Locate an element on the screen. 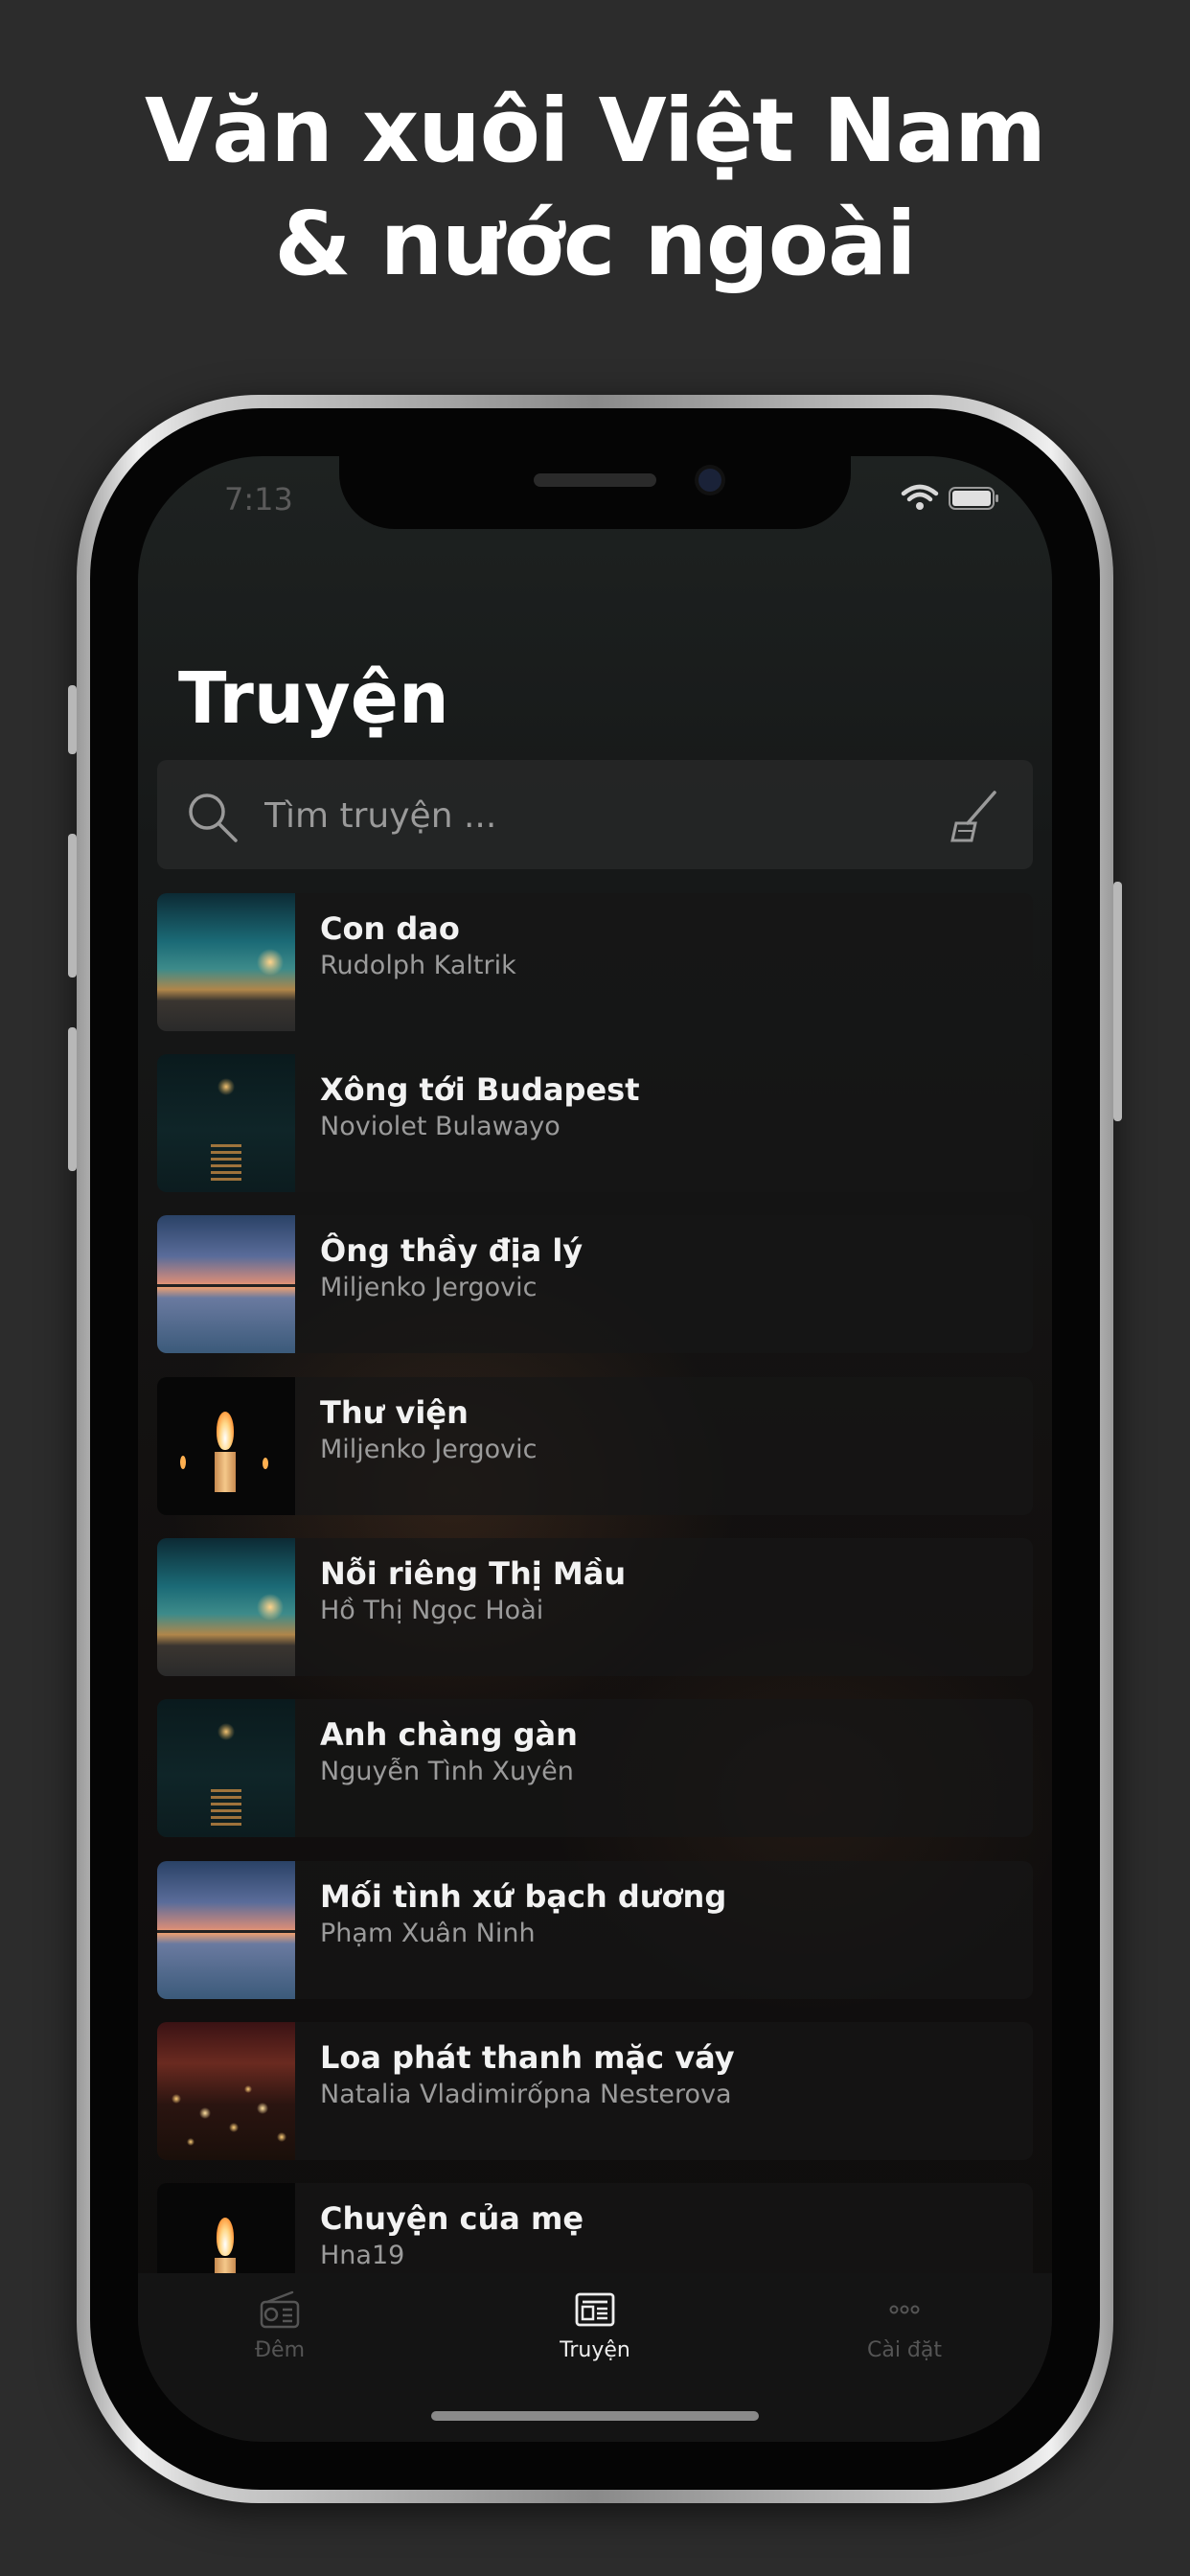 This screenshot has height=2576, width=1190. promo-headline: Văn xuôi Việt Nam & nước ngoài is located at coordinates (595, 188).